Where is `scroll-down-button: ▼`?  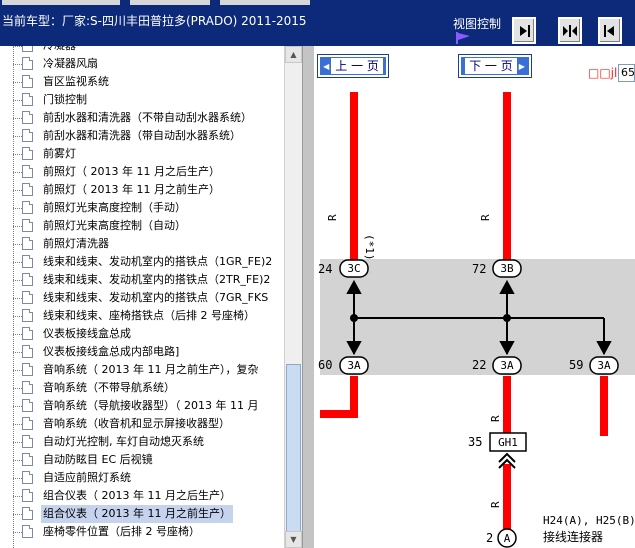
scroll-down-button: ▼ is located at coordinates (293, 539).